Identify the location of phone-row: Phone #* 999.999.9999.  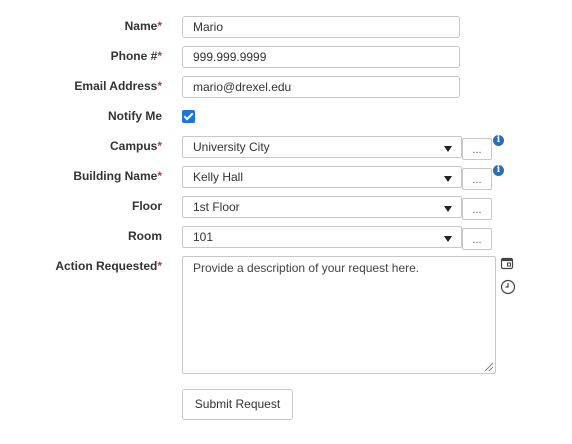
(286, 58).